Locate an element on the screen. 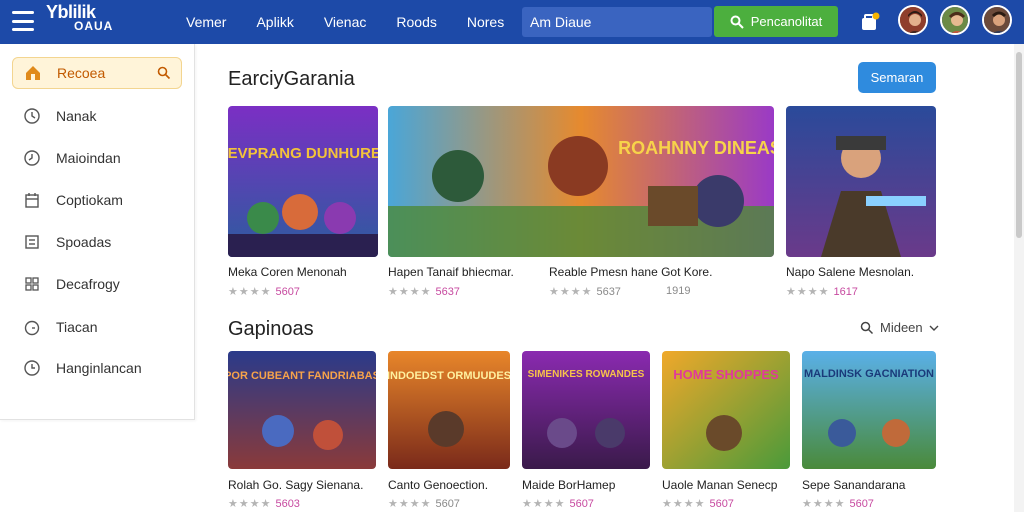 Image resolution: width=1024 pixels, height=512 pixels. sidebar-item-nanak: Nanak is located at coordinates (97, 116).